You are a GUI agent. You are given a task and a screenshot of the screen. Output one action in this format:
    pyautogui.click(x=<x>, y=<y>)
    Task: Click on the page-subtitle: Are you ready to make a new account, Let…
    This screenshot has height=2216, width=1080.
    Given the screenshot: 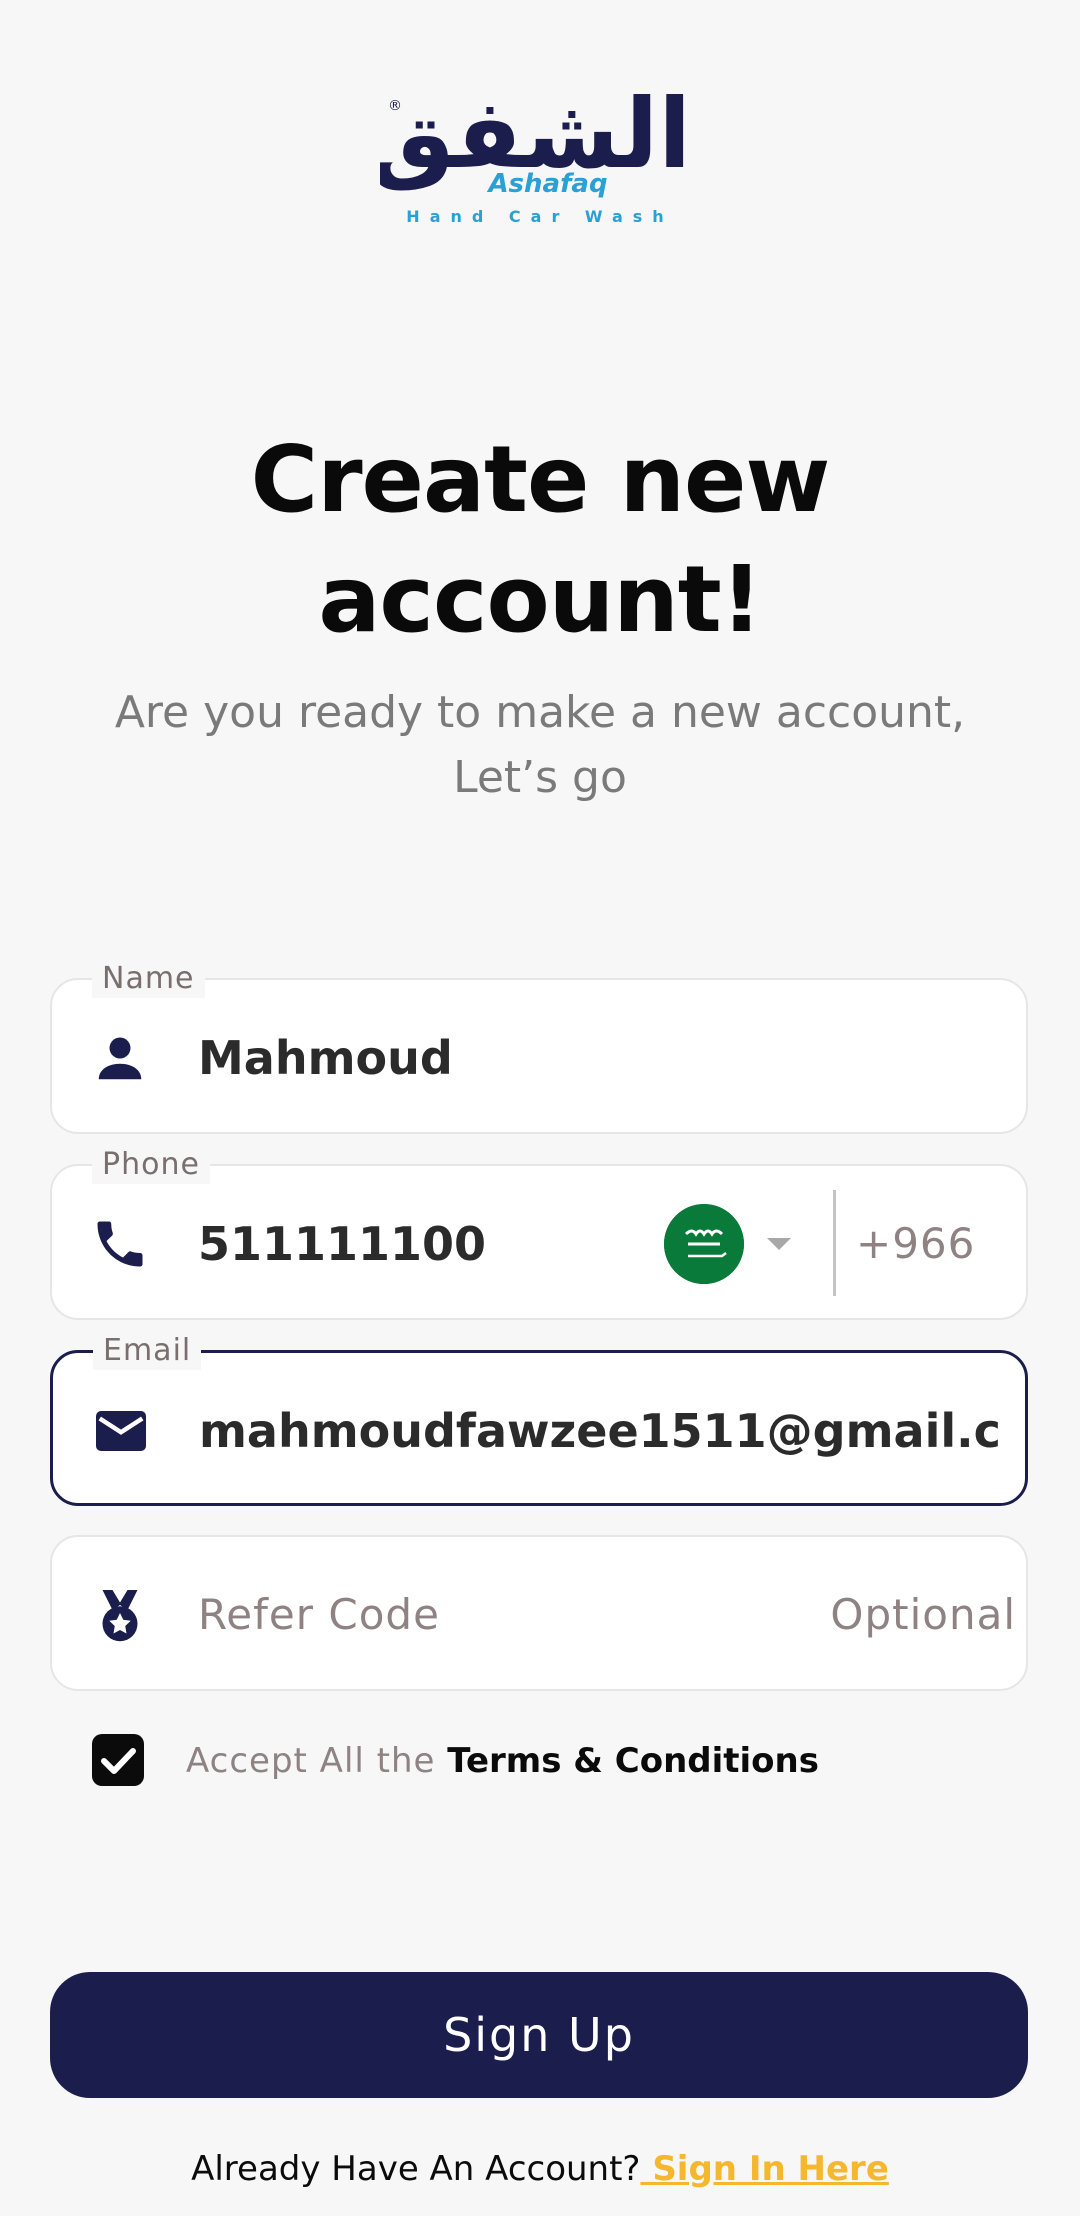 What is the action you would take?
    pyautogui.click(x=540, y=745)
    